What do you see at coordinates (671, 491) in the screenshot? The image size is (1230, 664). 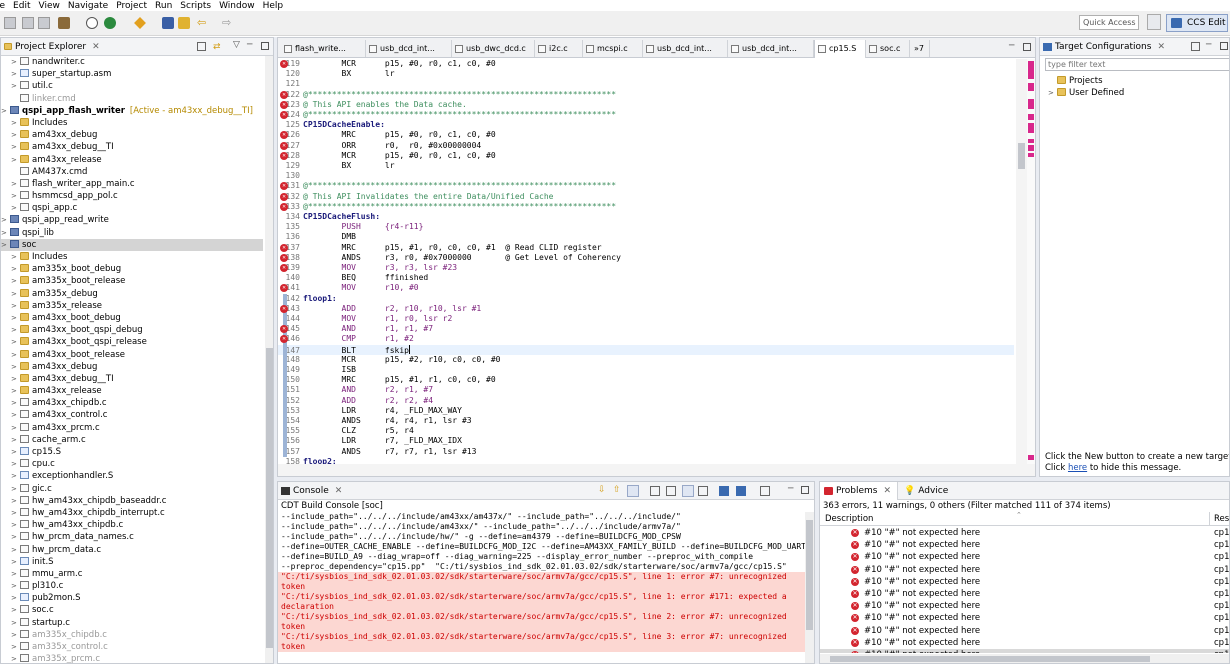 I see `copy-icon` at bounding box center [671, 491].